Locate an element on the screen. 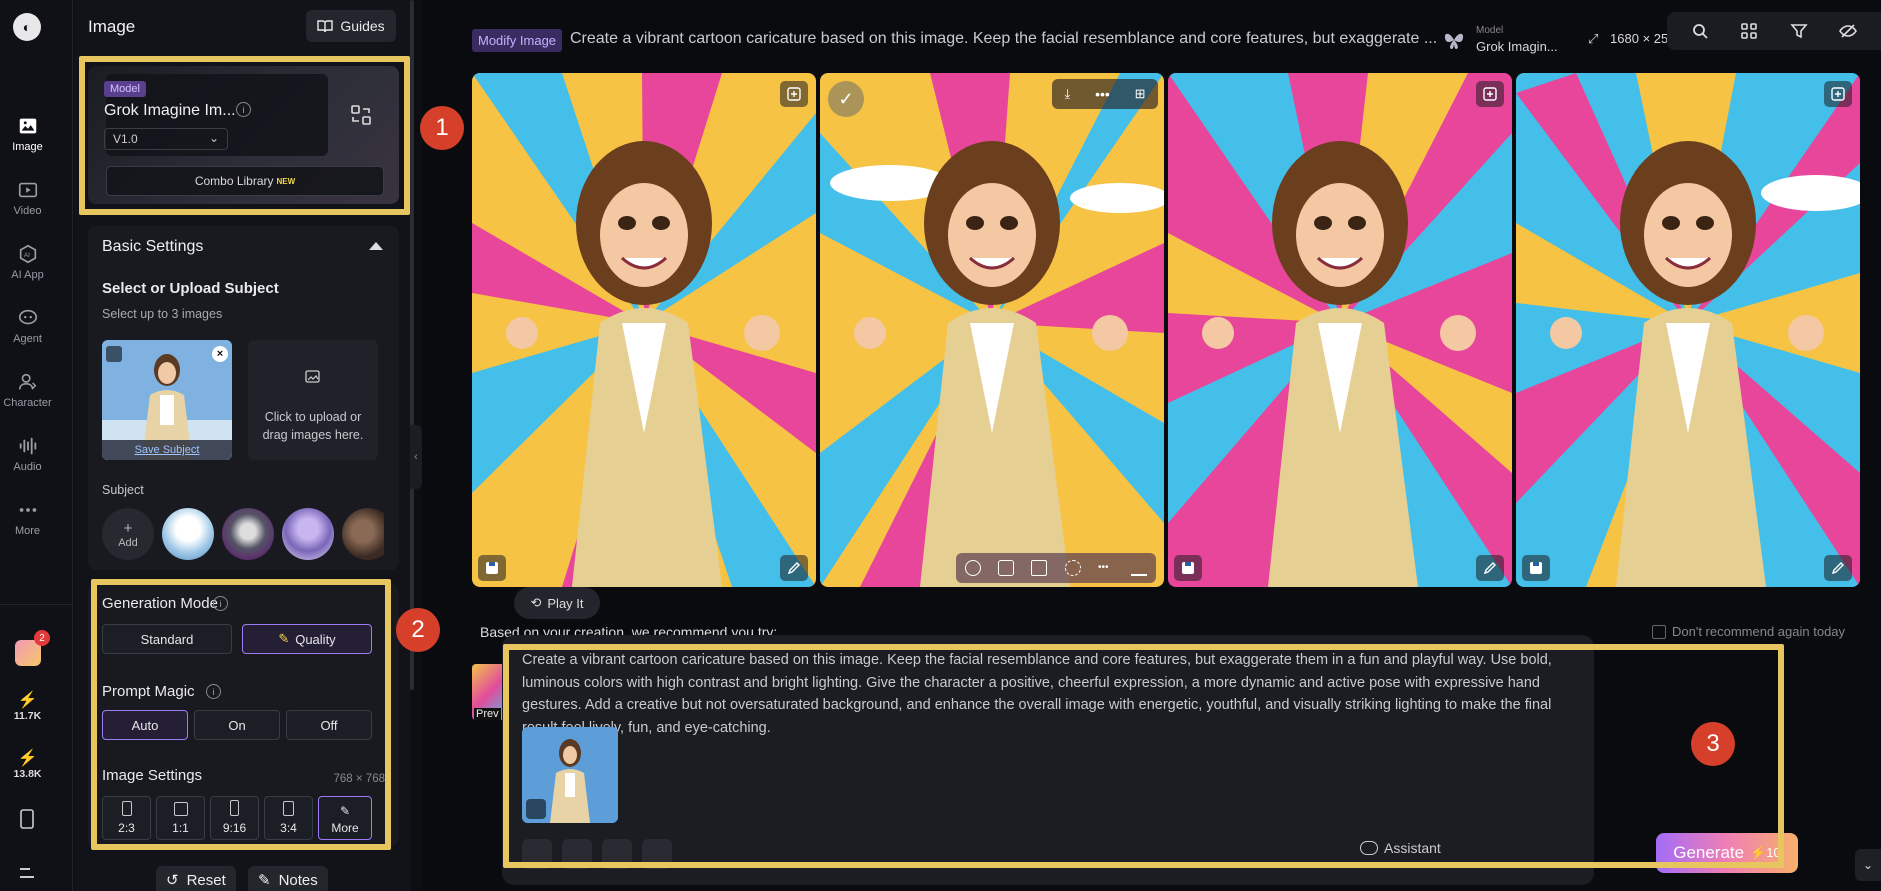  chevron-down-icon: ⌄ is located at coordinates (213, 138).